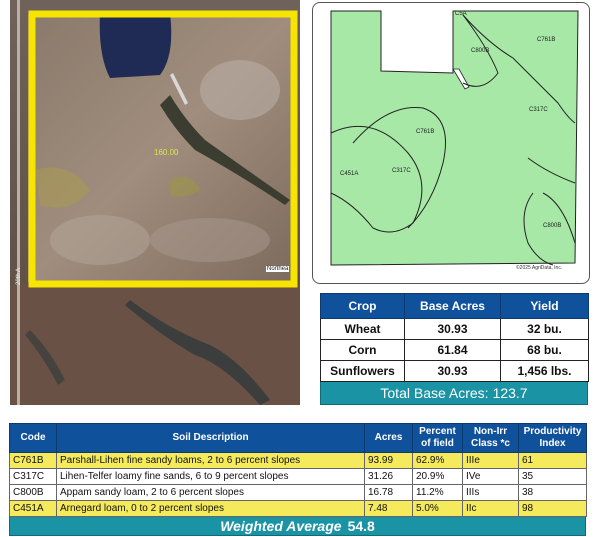 The image size is (597, 537). What do you see at coordinates (281, 526) in the screenshot?
I see `weighted-average-label: Weighted Average` at bounding box center [281, 526].